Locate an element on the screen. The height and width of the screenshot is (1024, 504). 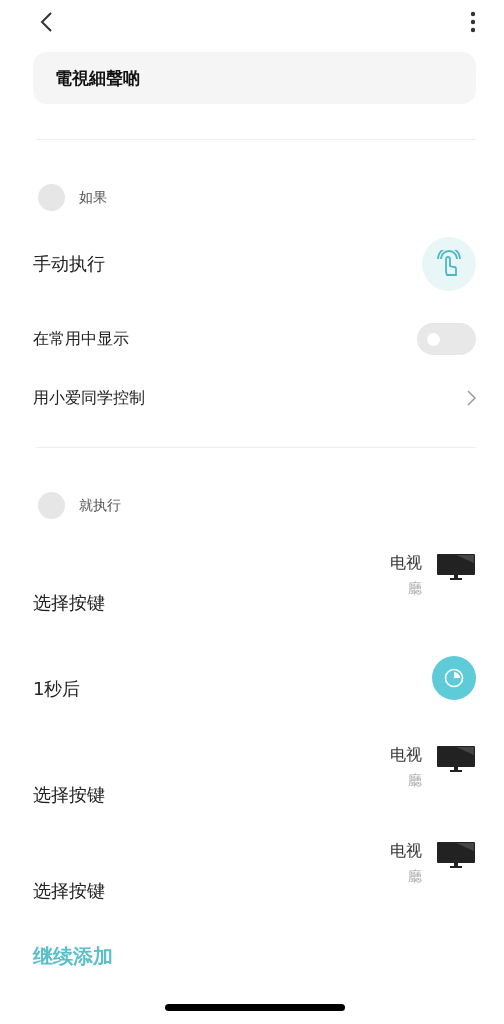
more-button is located at coordinates (473, 22).